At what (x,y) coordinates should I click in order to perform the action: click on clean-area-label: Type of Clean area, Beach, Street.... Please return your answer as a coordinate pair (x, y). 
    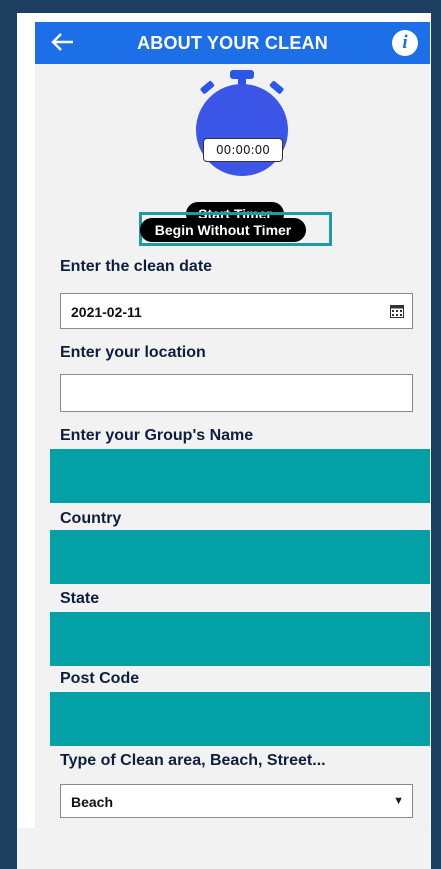
    Looking at the image, I should click on (193, 760).